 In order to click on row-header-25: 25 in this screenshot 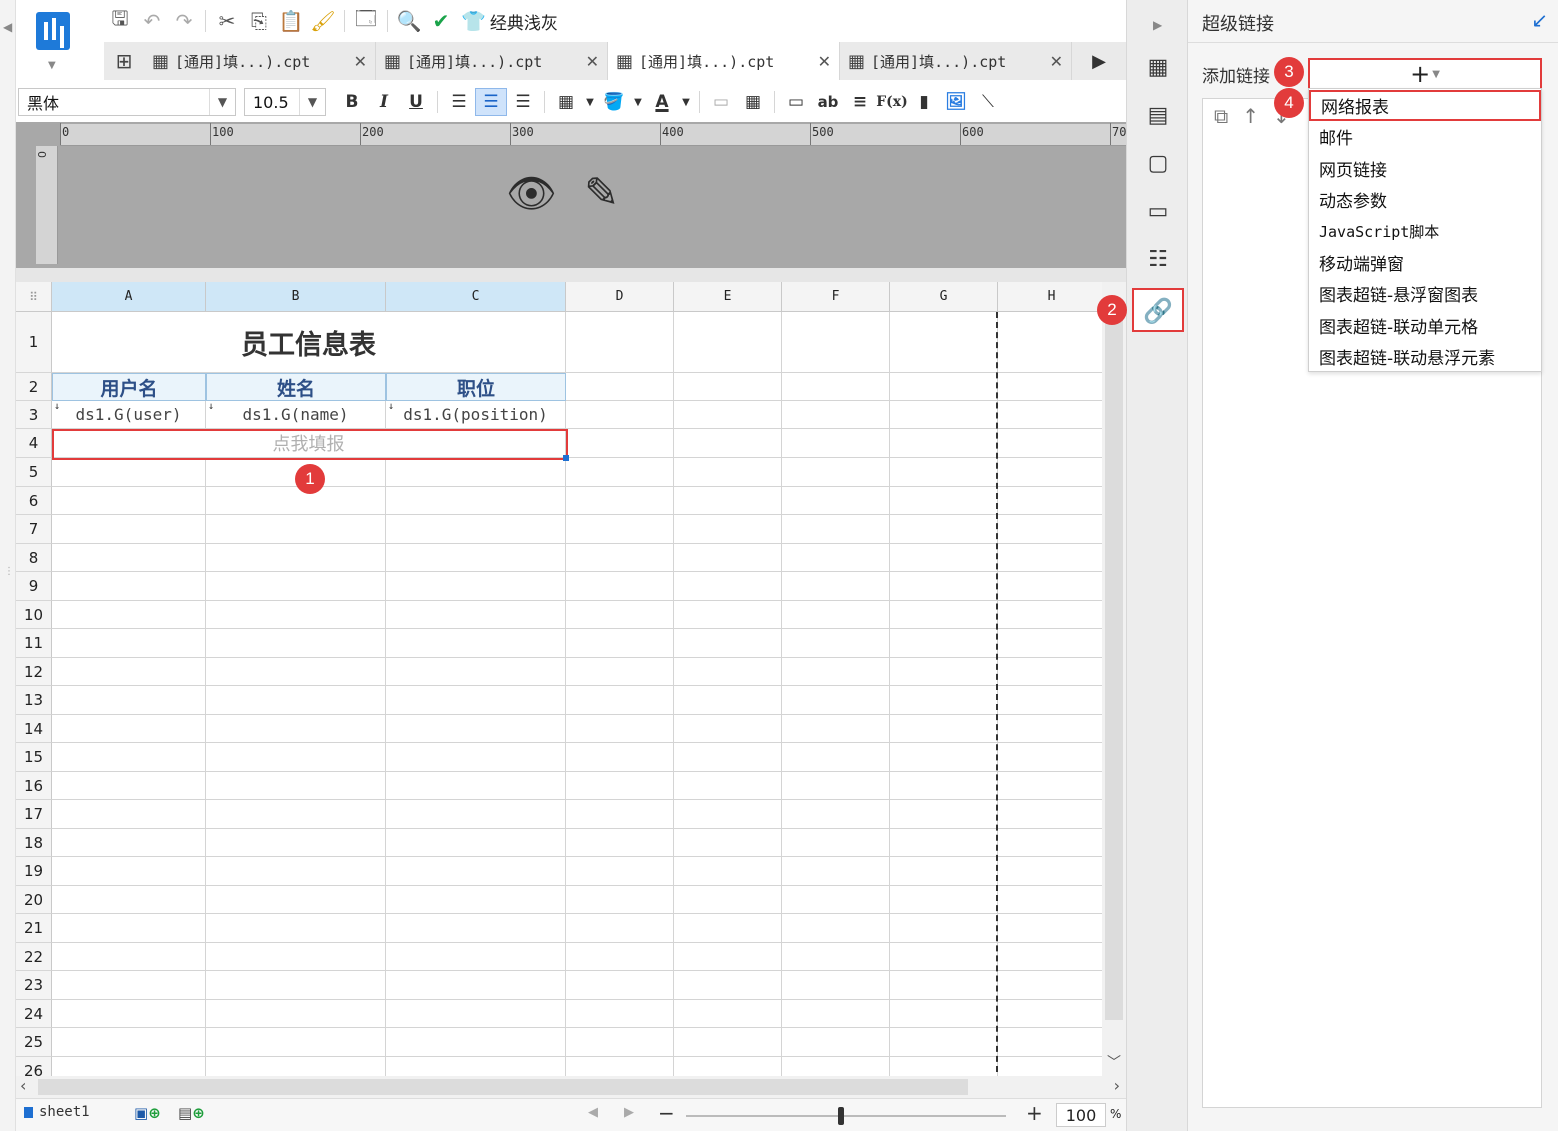, I will do `click(34, 1042)`.